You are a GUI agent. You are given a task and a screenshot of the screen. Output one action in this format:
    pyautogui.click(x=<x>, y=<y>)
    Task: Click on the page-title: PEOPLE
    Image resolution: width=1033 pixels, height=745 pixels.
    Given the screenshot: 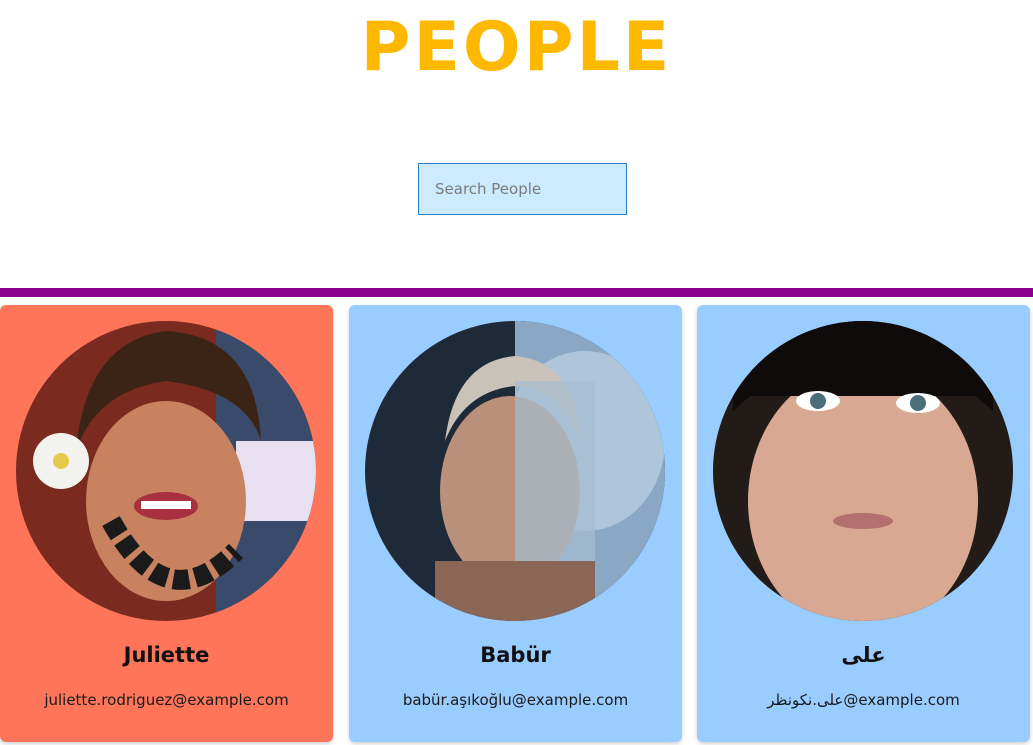 What is the action you would take?
    pyautogui.click(x=516, y=47)
    